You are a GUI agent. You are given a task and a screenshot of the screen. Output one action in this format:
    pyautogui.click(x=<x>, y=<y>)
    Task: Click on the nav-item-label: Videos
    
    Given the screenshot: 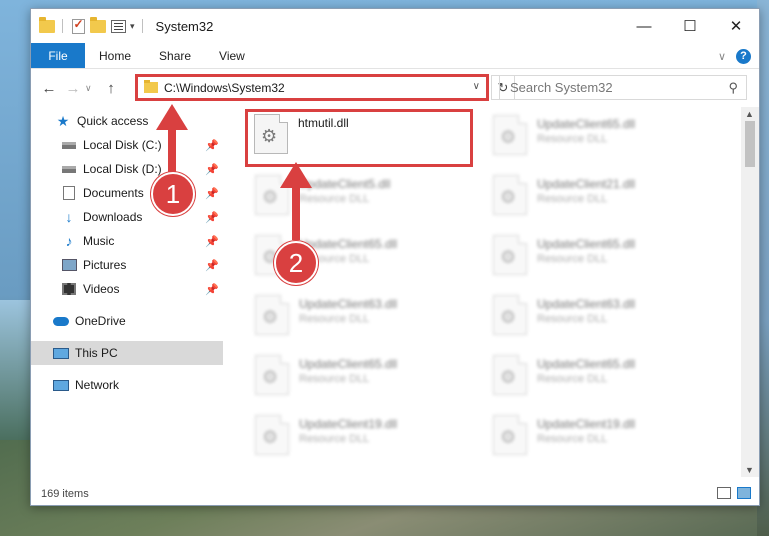 What is the action you would take?
    pyautogui.click(x=101, y=289)
    